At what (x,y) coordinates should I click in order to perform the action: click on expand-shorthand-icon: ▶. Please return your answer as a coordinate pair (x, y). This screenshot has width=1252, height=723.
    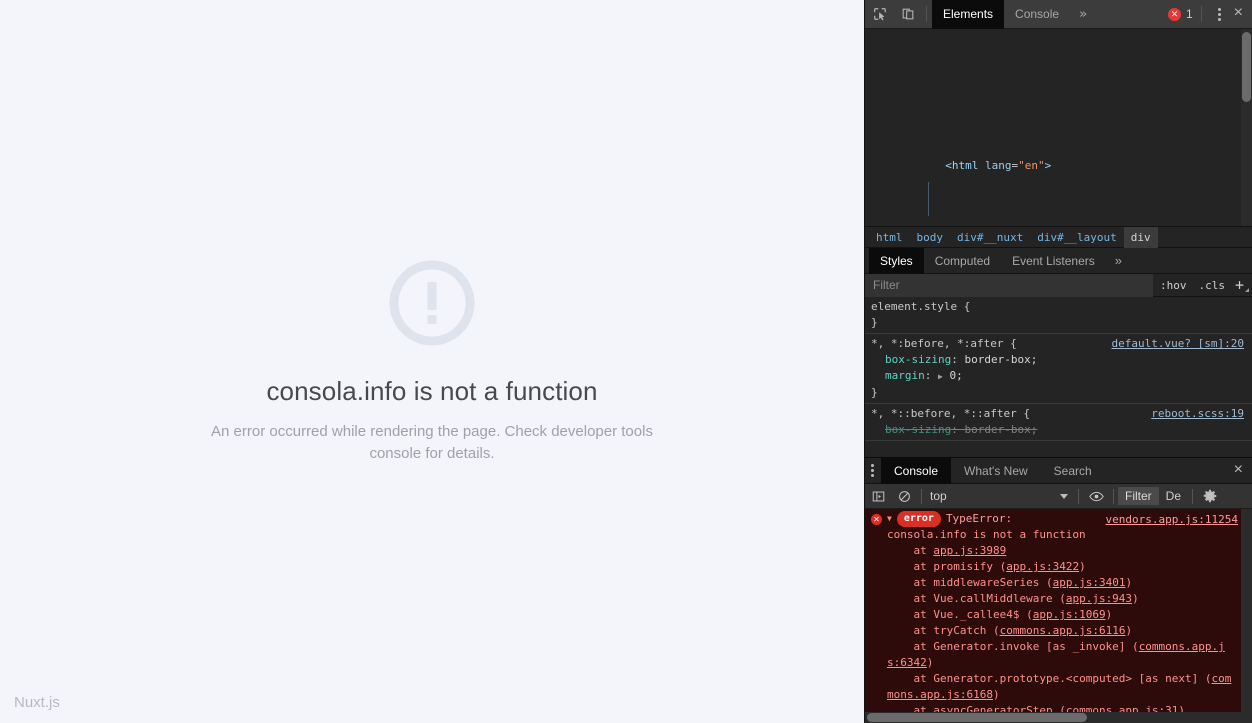
    Looking at the image, I should click on (940, 376).